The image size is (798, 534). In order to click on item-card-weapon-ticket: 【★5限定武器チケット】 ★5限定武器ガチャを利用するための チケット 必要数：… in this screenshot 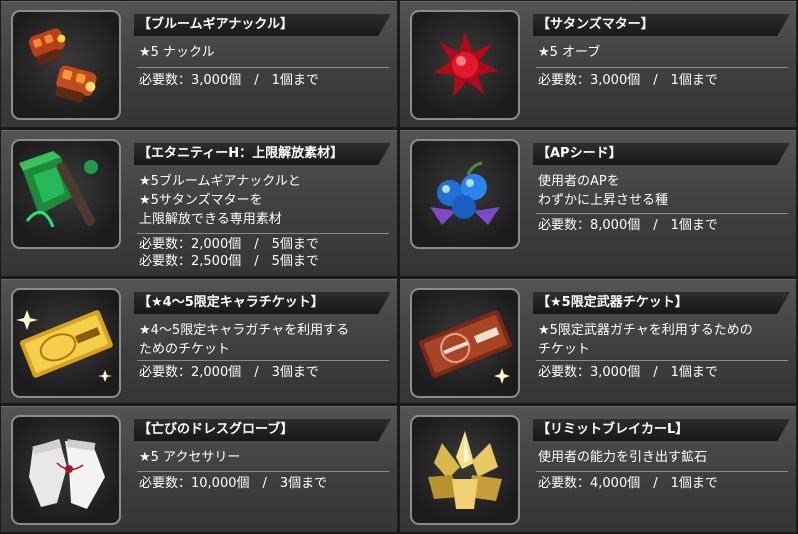, I will do `click(598, 341)`.